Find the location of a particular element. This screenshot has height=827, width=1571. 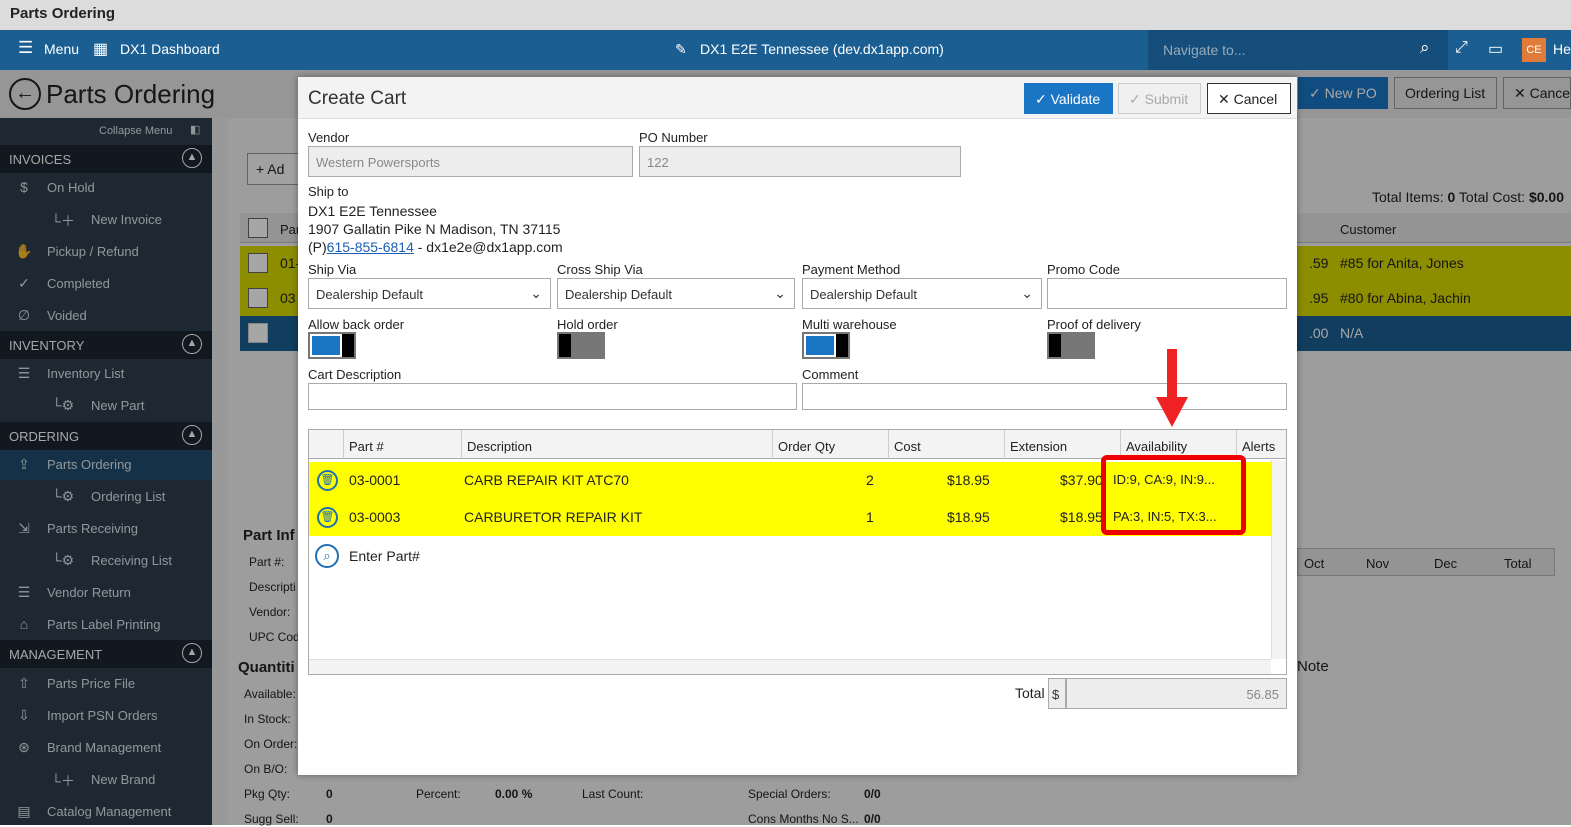

chat-icon: ▭ is located at coordinates (1495, 49).